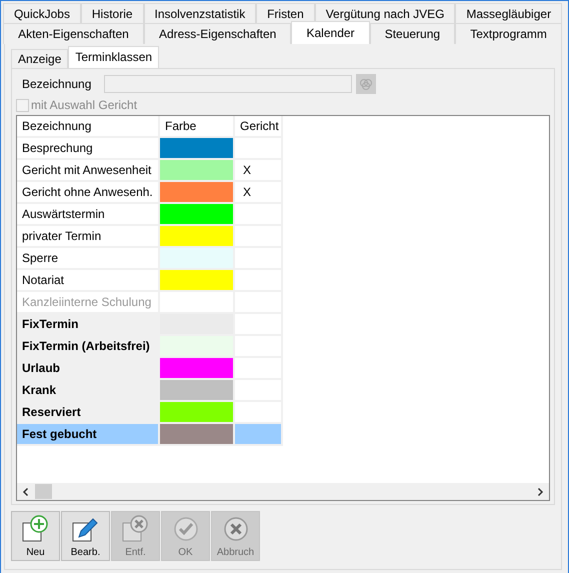  I want to click on column-header: Gericht, so click(259, 127).